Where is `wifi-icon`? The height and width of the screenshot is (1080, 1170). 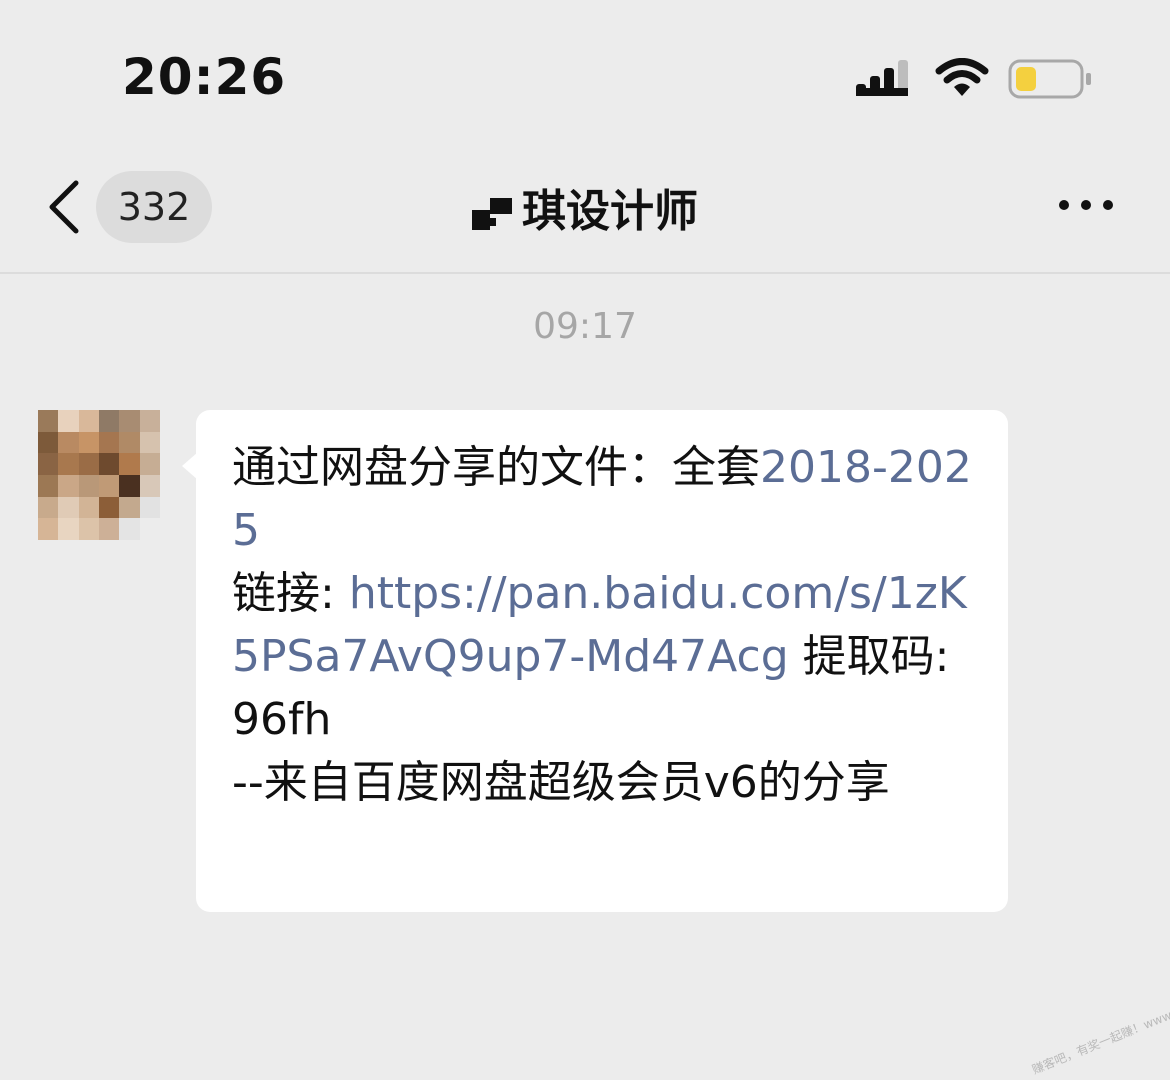 wifi-icon is located at coordinates (962, 77).